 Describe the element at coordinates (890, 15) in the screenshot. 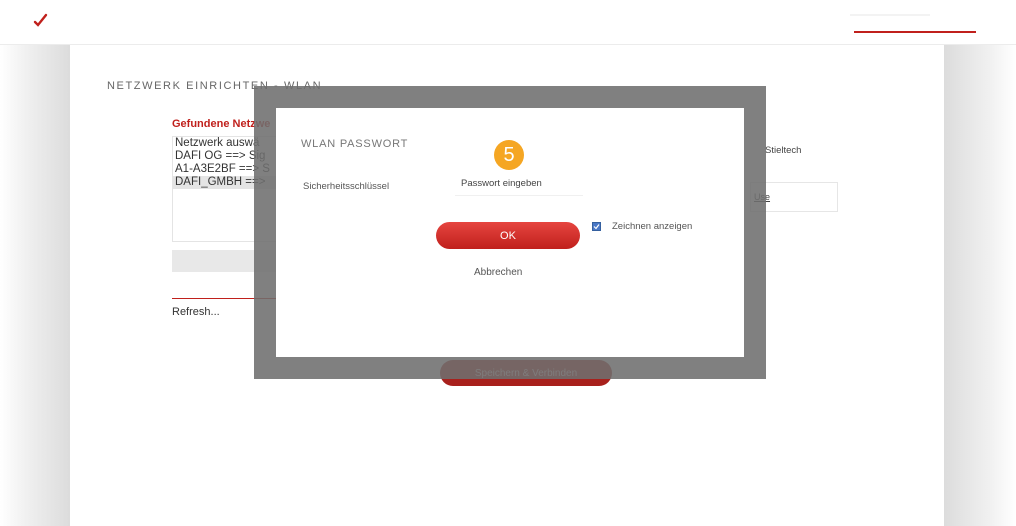

I see `header-faint-line` at that location.